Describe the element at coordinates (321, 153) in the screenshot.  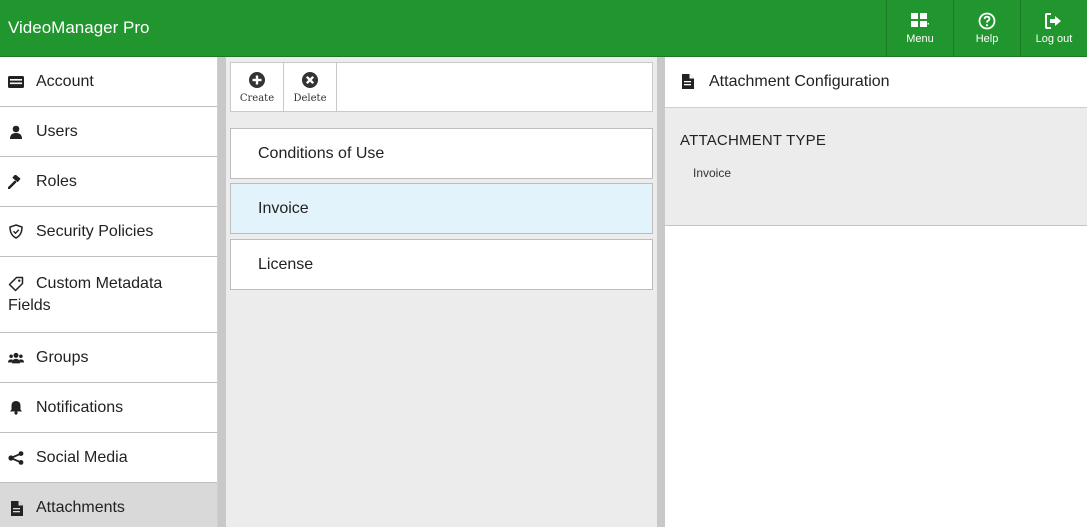
I see `list-item-label: Conditions of Use` at that location.